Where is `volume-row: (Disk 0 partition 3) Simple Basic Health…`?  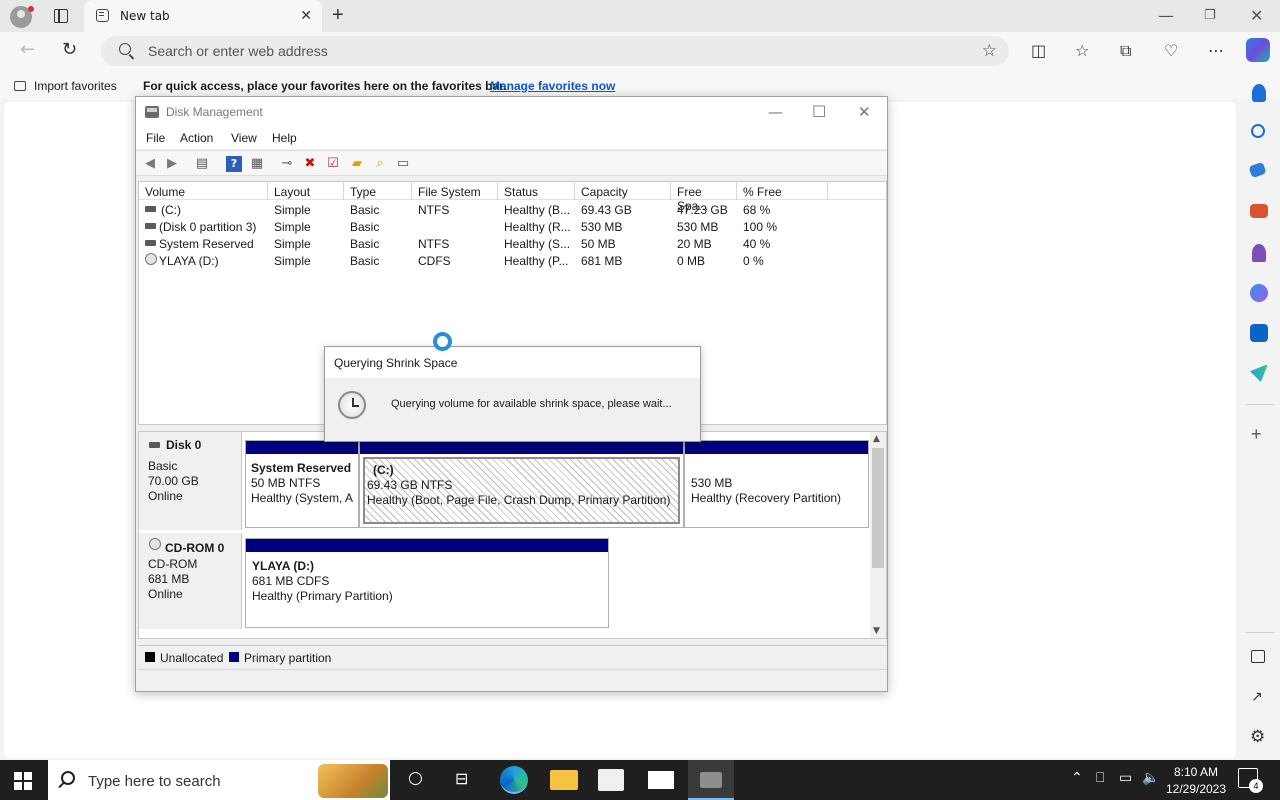
volume-row: (Disk 0 partition 3) Simple Basic Health… is located at coordinates (512, 226).